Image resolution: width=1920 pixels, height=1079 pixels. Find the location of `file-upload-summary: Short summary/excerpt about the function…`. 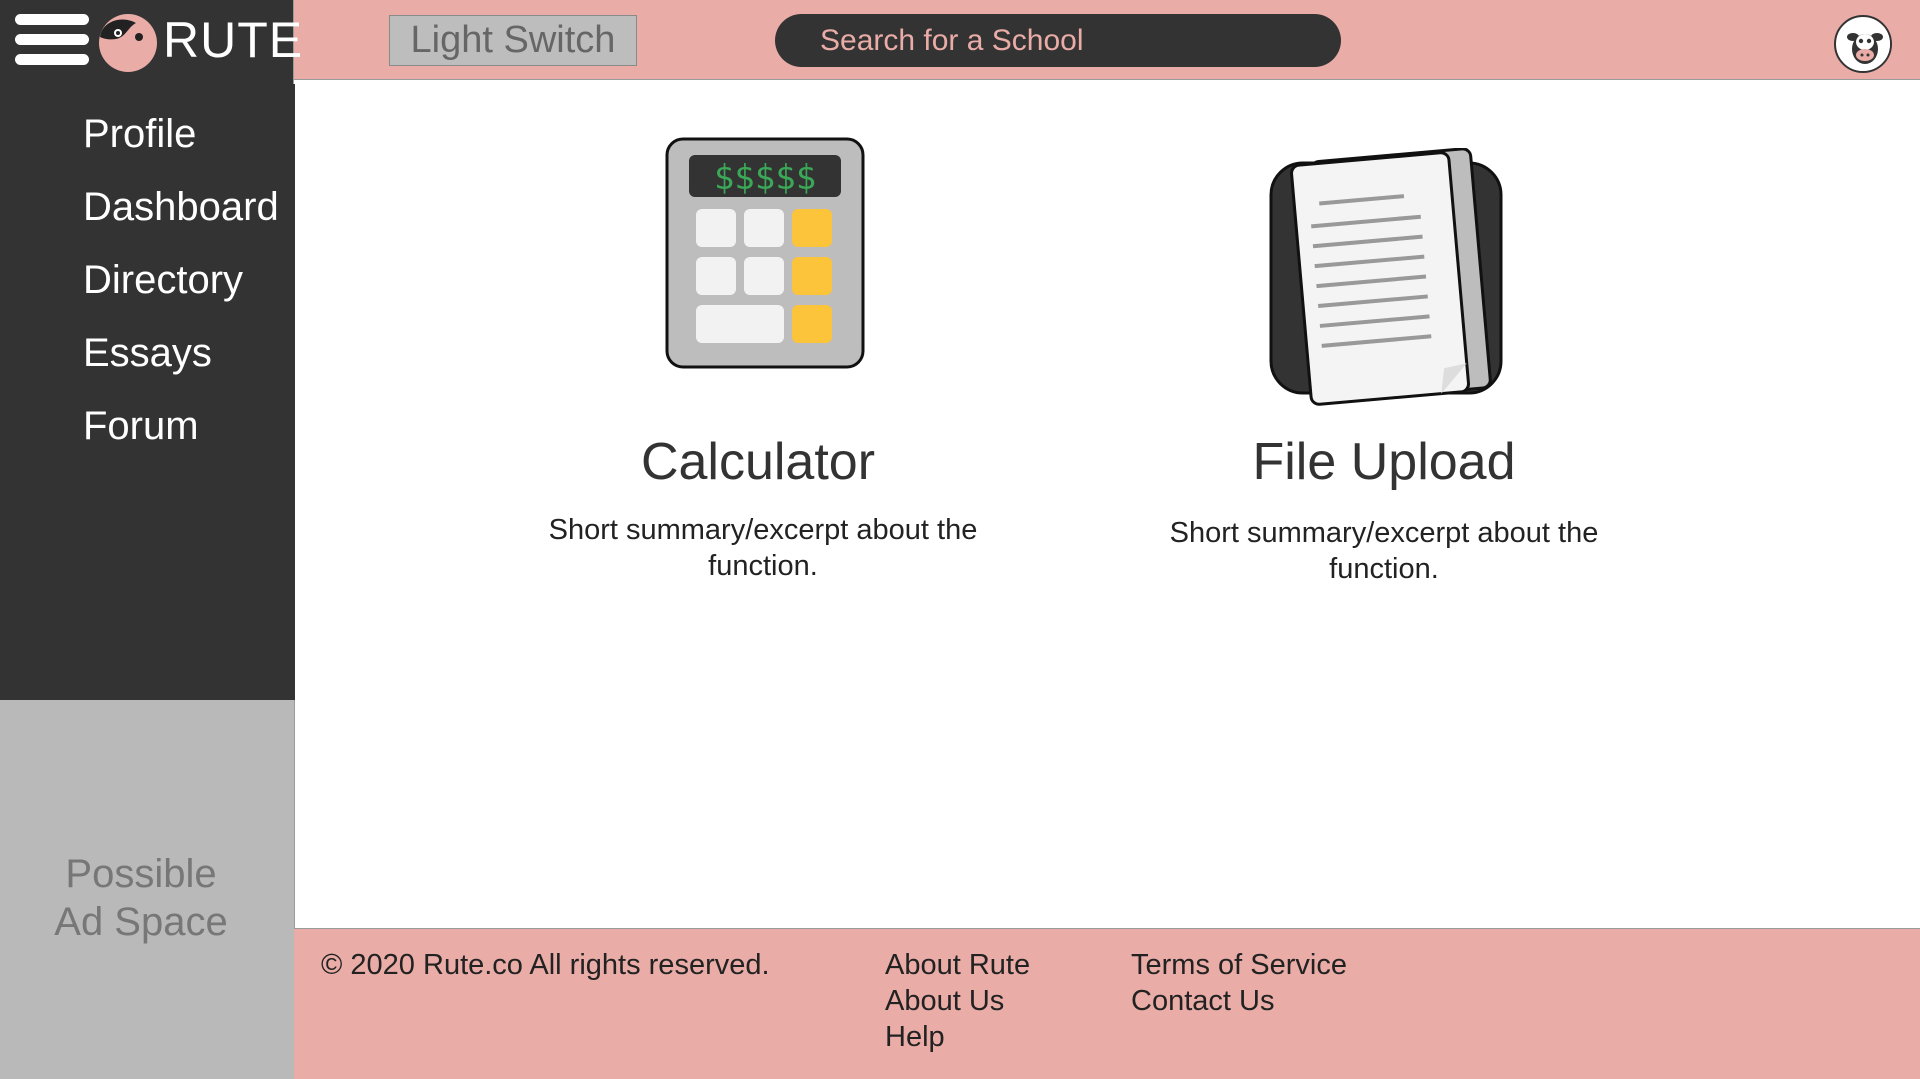

file-upload-summary: Short summary/excerpt about the function… is located at coordinates (1384, 551).